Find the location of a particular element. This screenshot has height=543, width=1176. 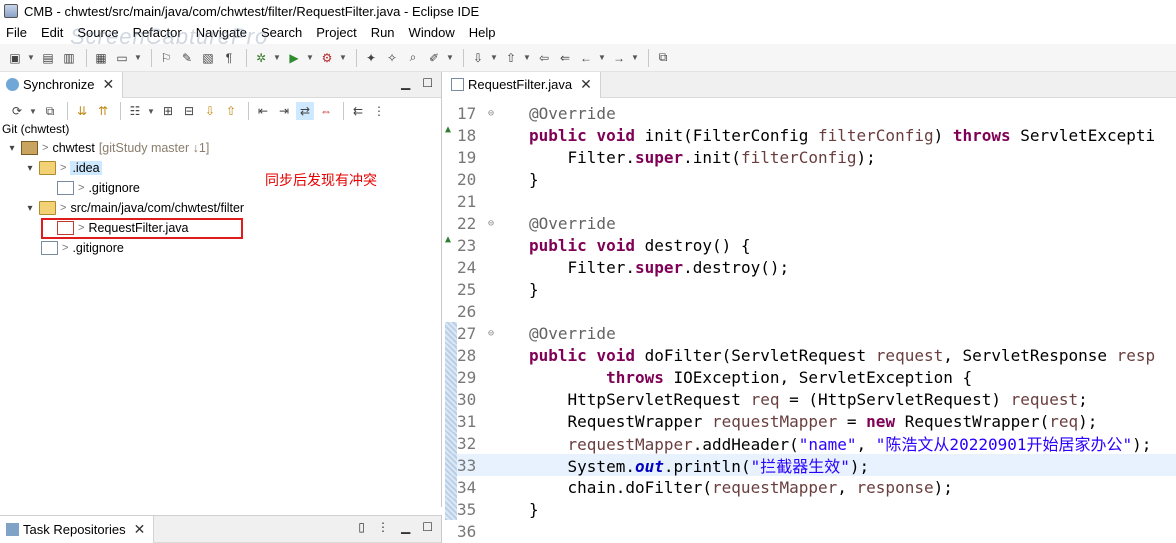

push-icon: ⇈ is located at coordinates (103, 111).